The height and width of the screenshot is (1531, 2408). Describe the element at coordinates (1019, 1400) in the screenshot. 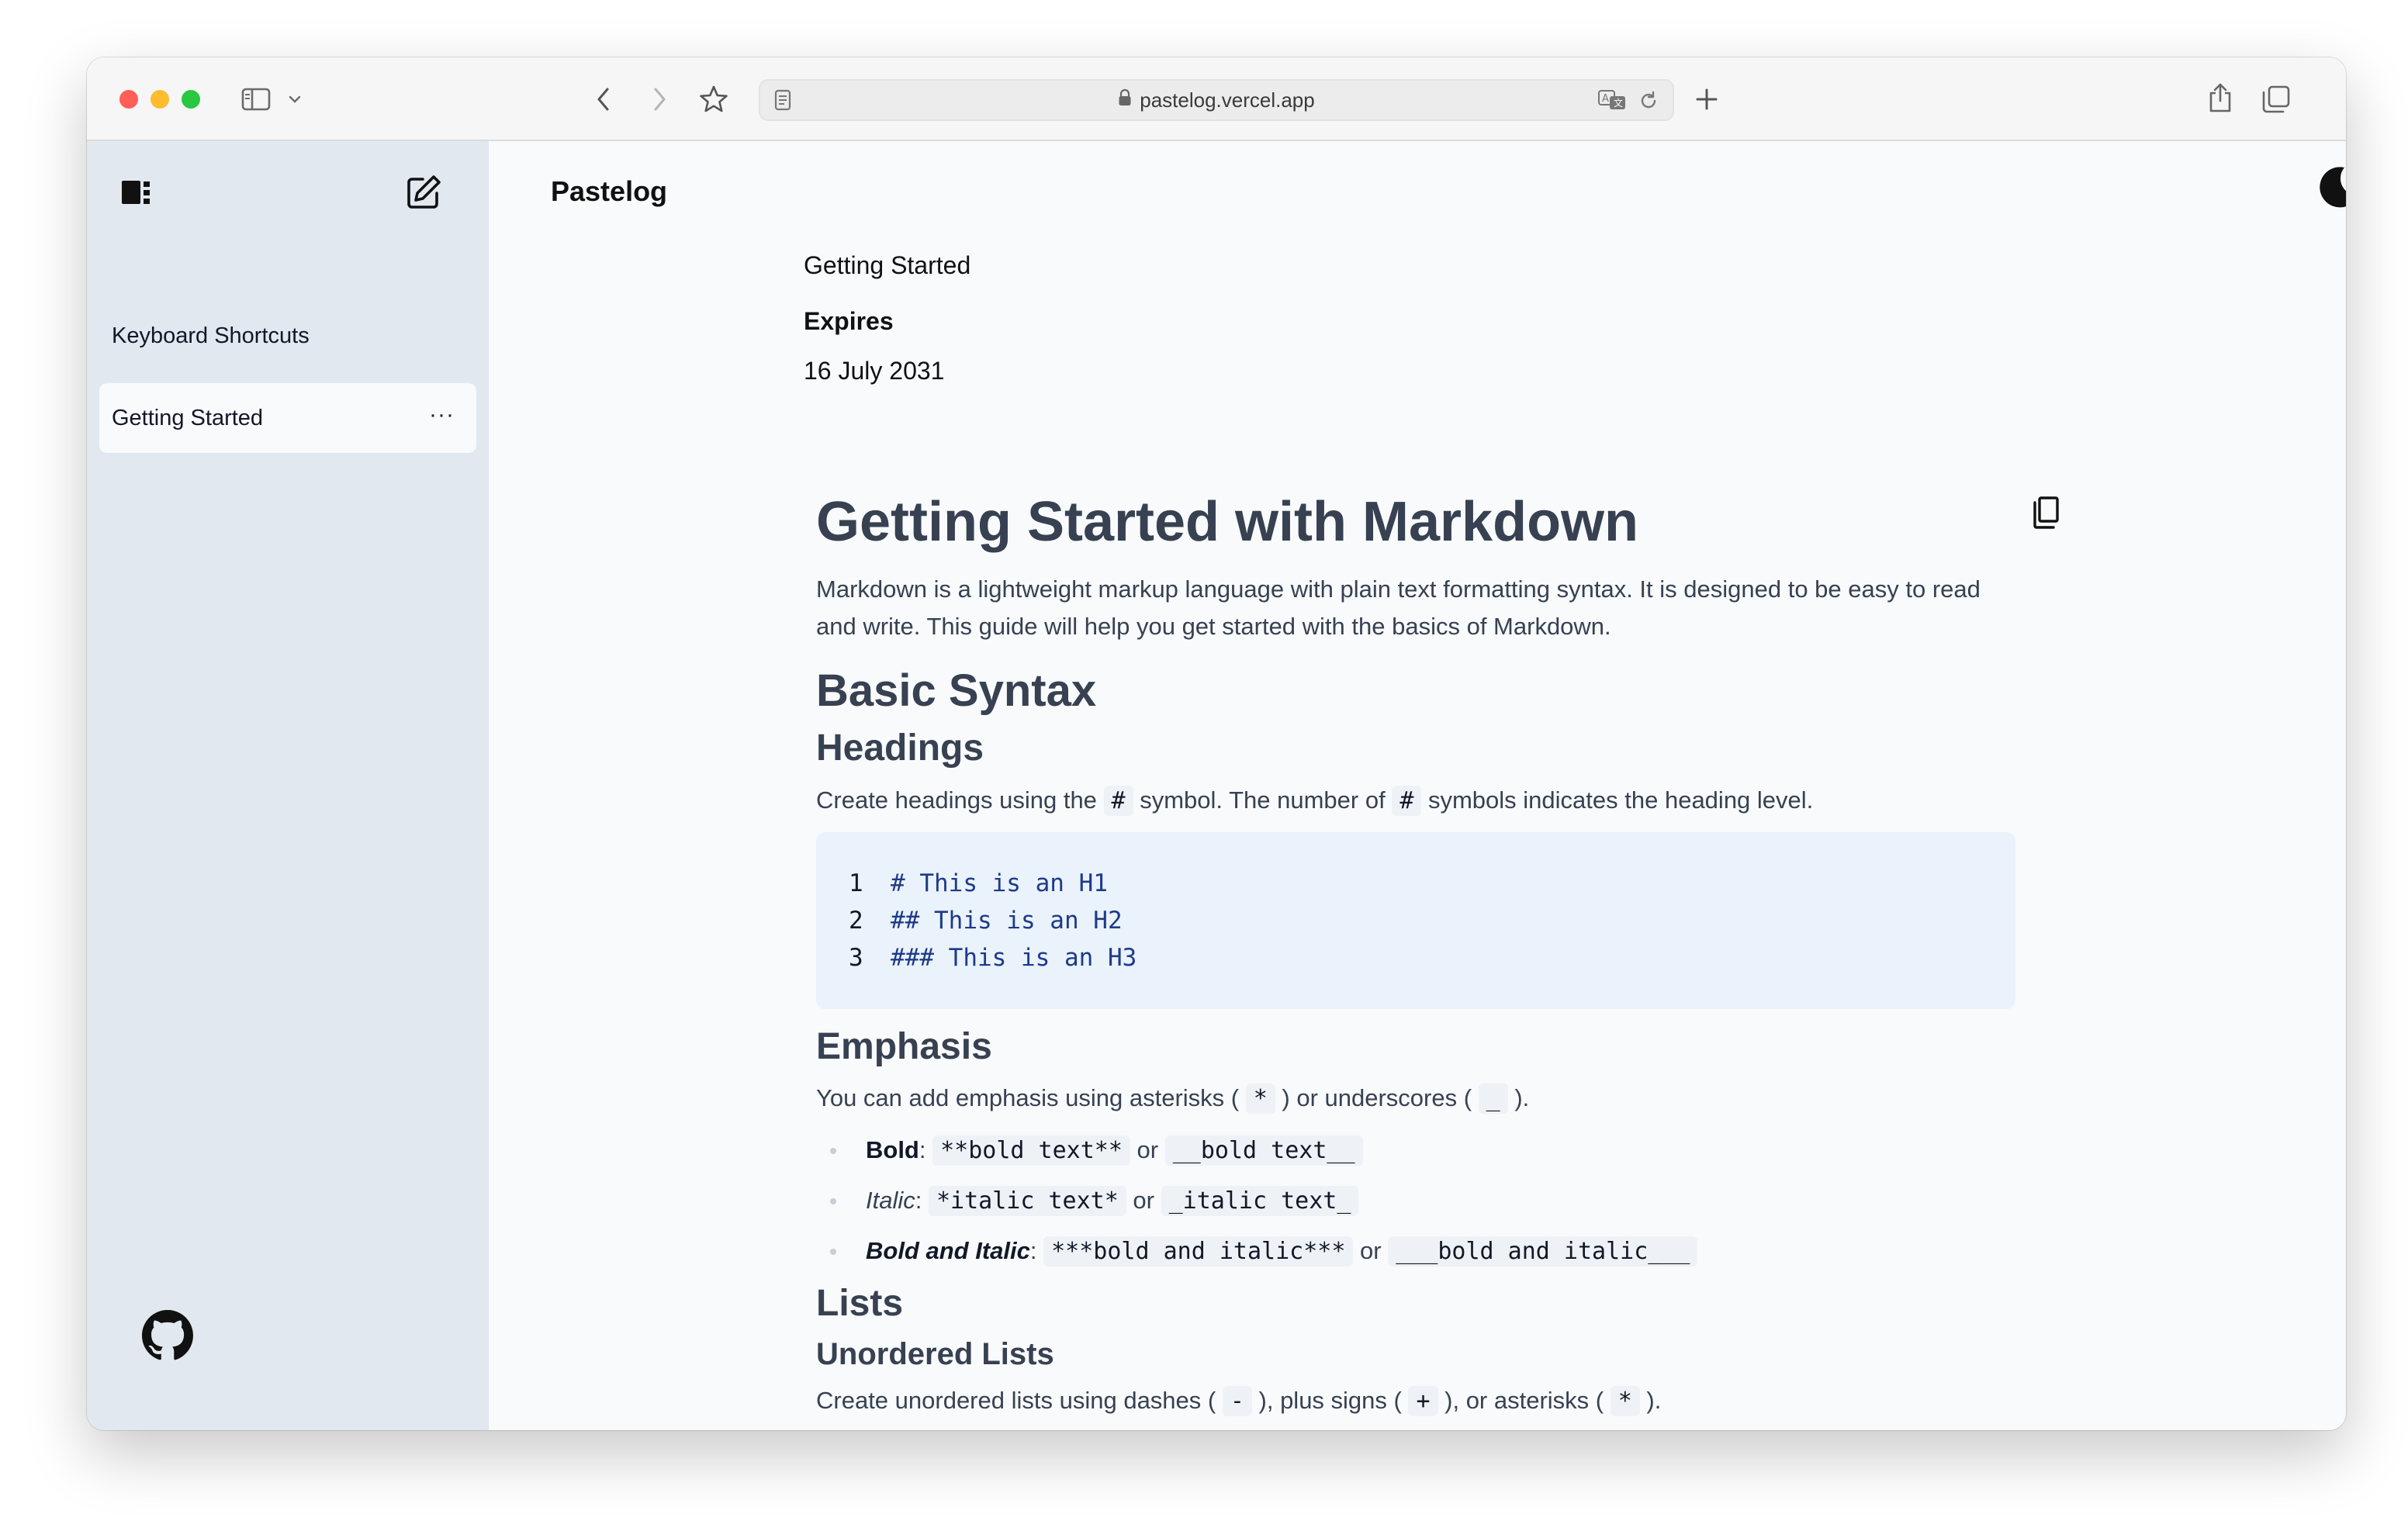

I see `text-run: Create unordered lists using dashes (` at that location.